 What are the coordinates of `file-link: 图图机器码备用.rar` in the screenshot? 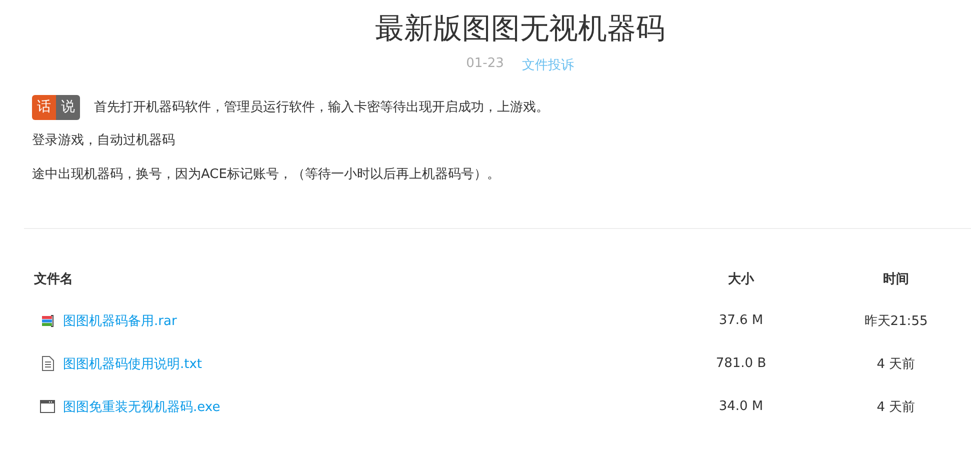 It's located at (120, 321).